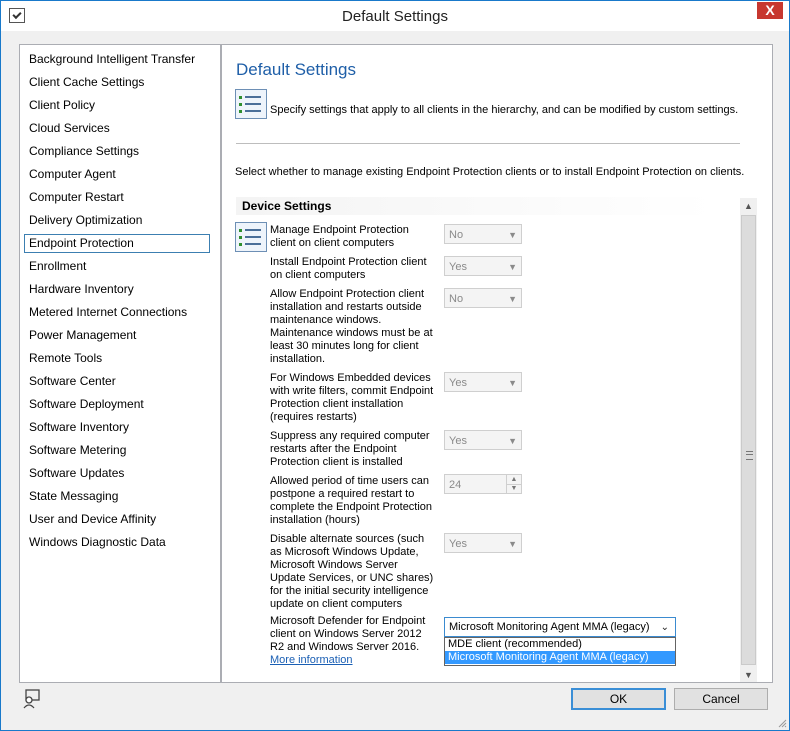 This screenshot has width=790, height=731. I want to click on more-information-link: More information, so click(311, 660).